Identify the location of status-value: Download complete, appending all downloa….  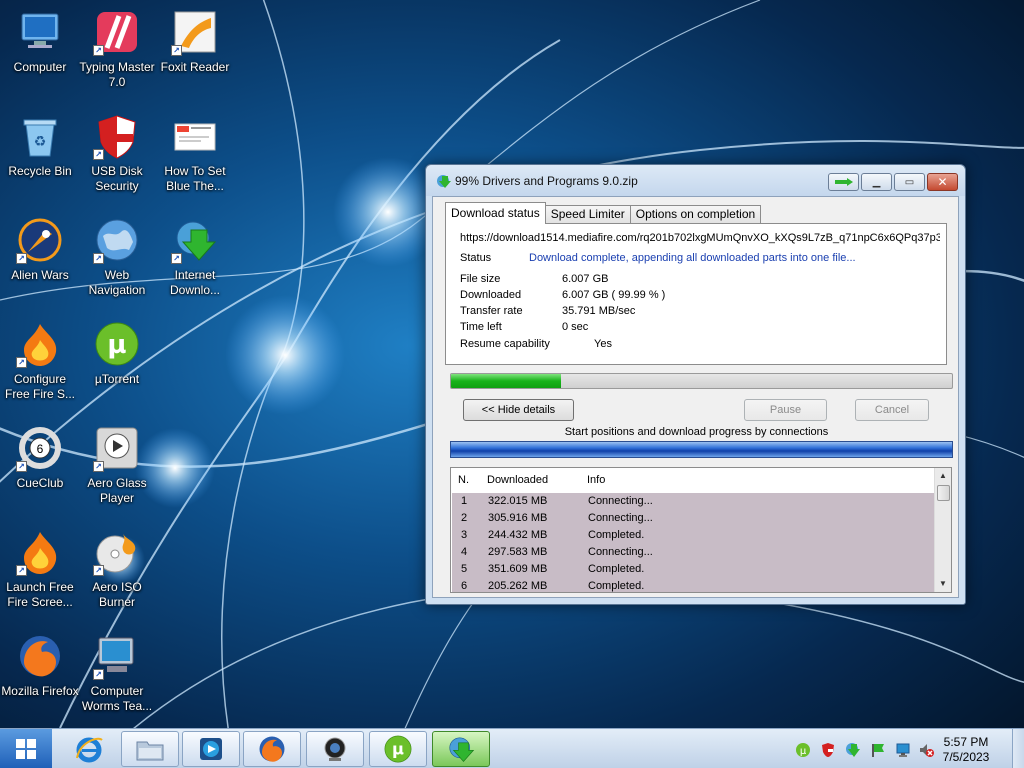
(692, 258).